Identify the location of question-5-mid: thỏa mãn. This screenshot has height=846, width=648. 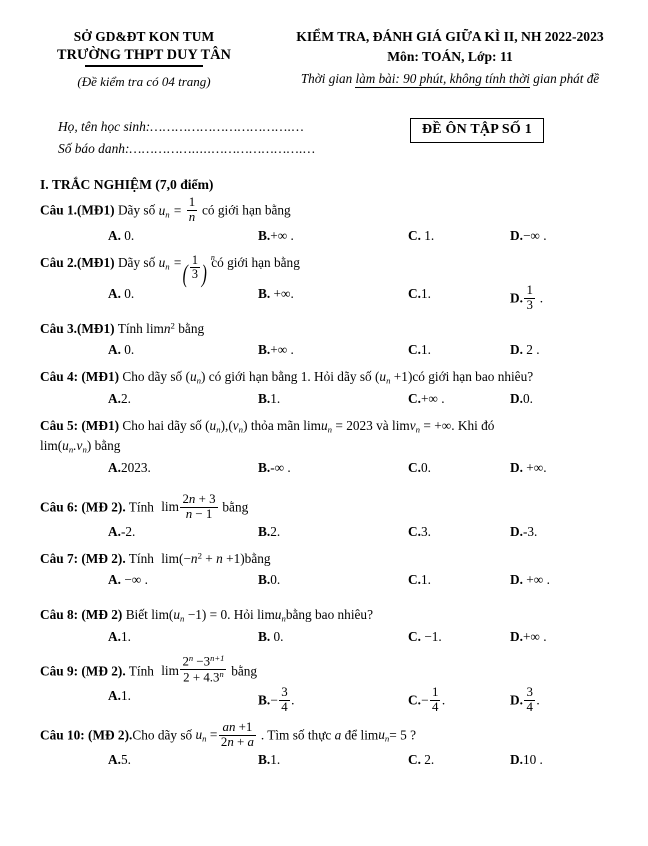
(275, 425).